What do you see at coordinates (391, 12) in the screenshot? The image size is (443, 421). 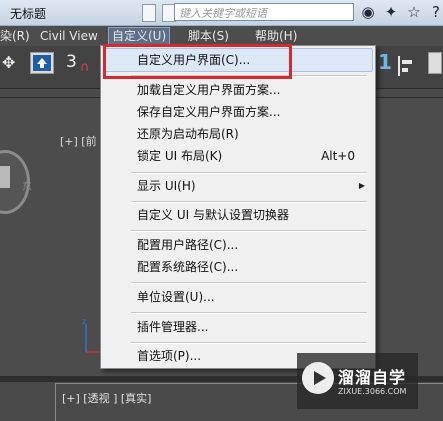 I see `satellite-icon: ✦` at bounding box center [391, 12].